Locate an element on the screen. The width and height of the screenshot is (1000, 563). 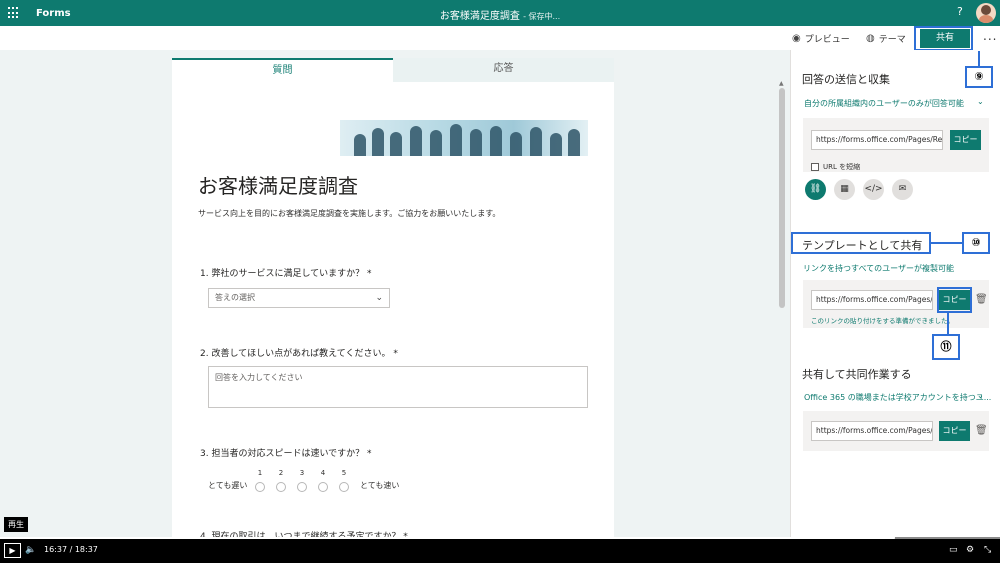
play-button: ▶ is located at coordinates (12, 550).